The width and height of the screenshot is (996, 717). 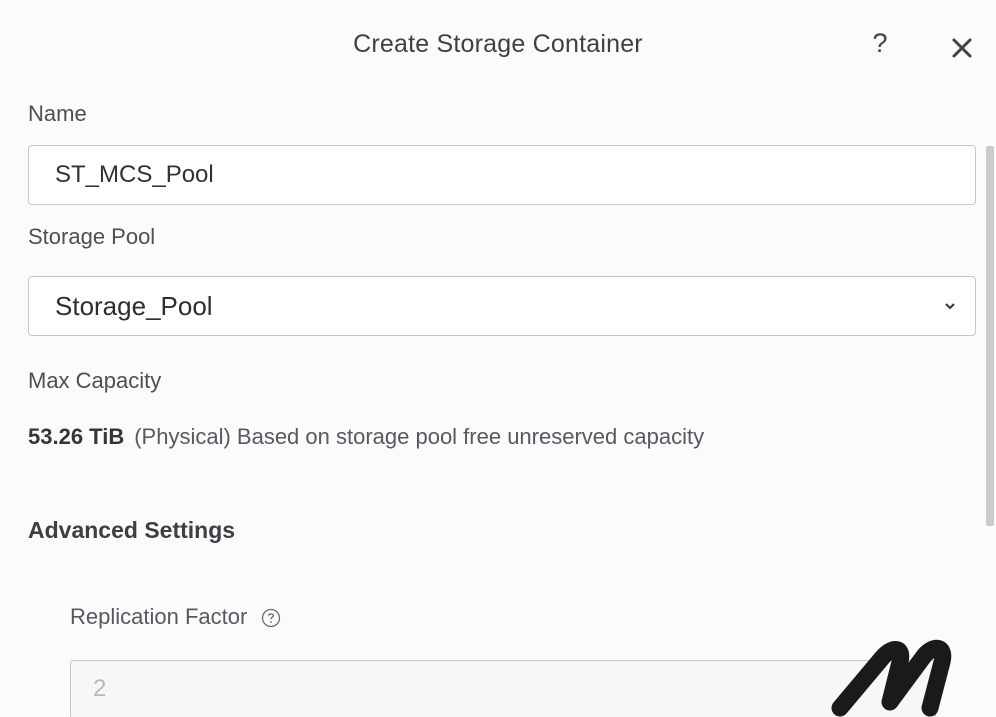 What do you see at coordinates (134, 306) in the screenshot?
I see `storage-pool-value: Storage_Pool` at bounding box center [134, 306].